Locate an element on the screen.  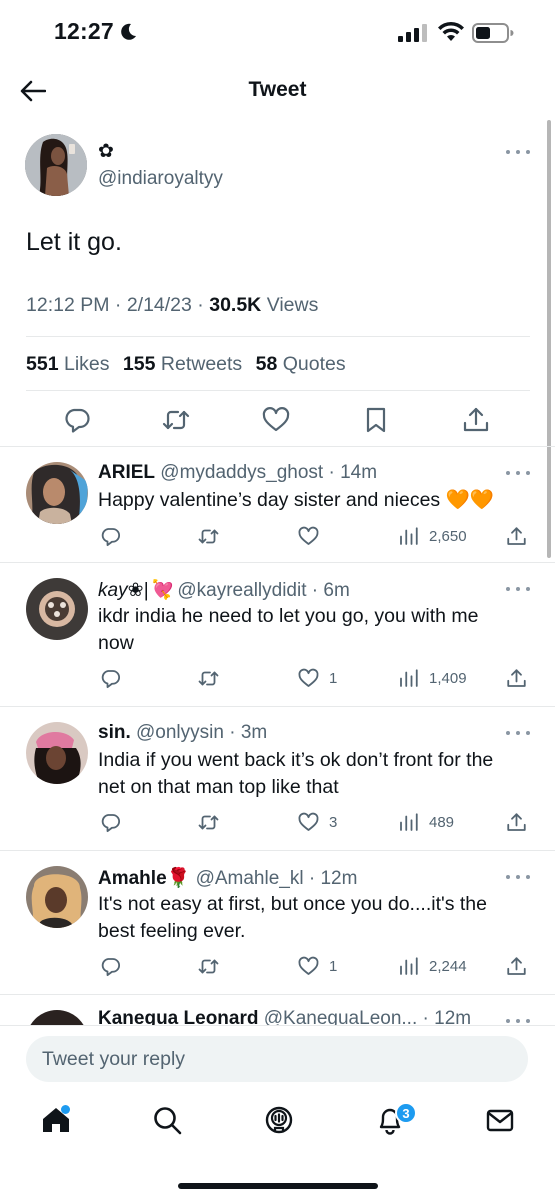
bookmark-icon is located at coordinates (376, 420).